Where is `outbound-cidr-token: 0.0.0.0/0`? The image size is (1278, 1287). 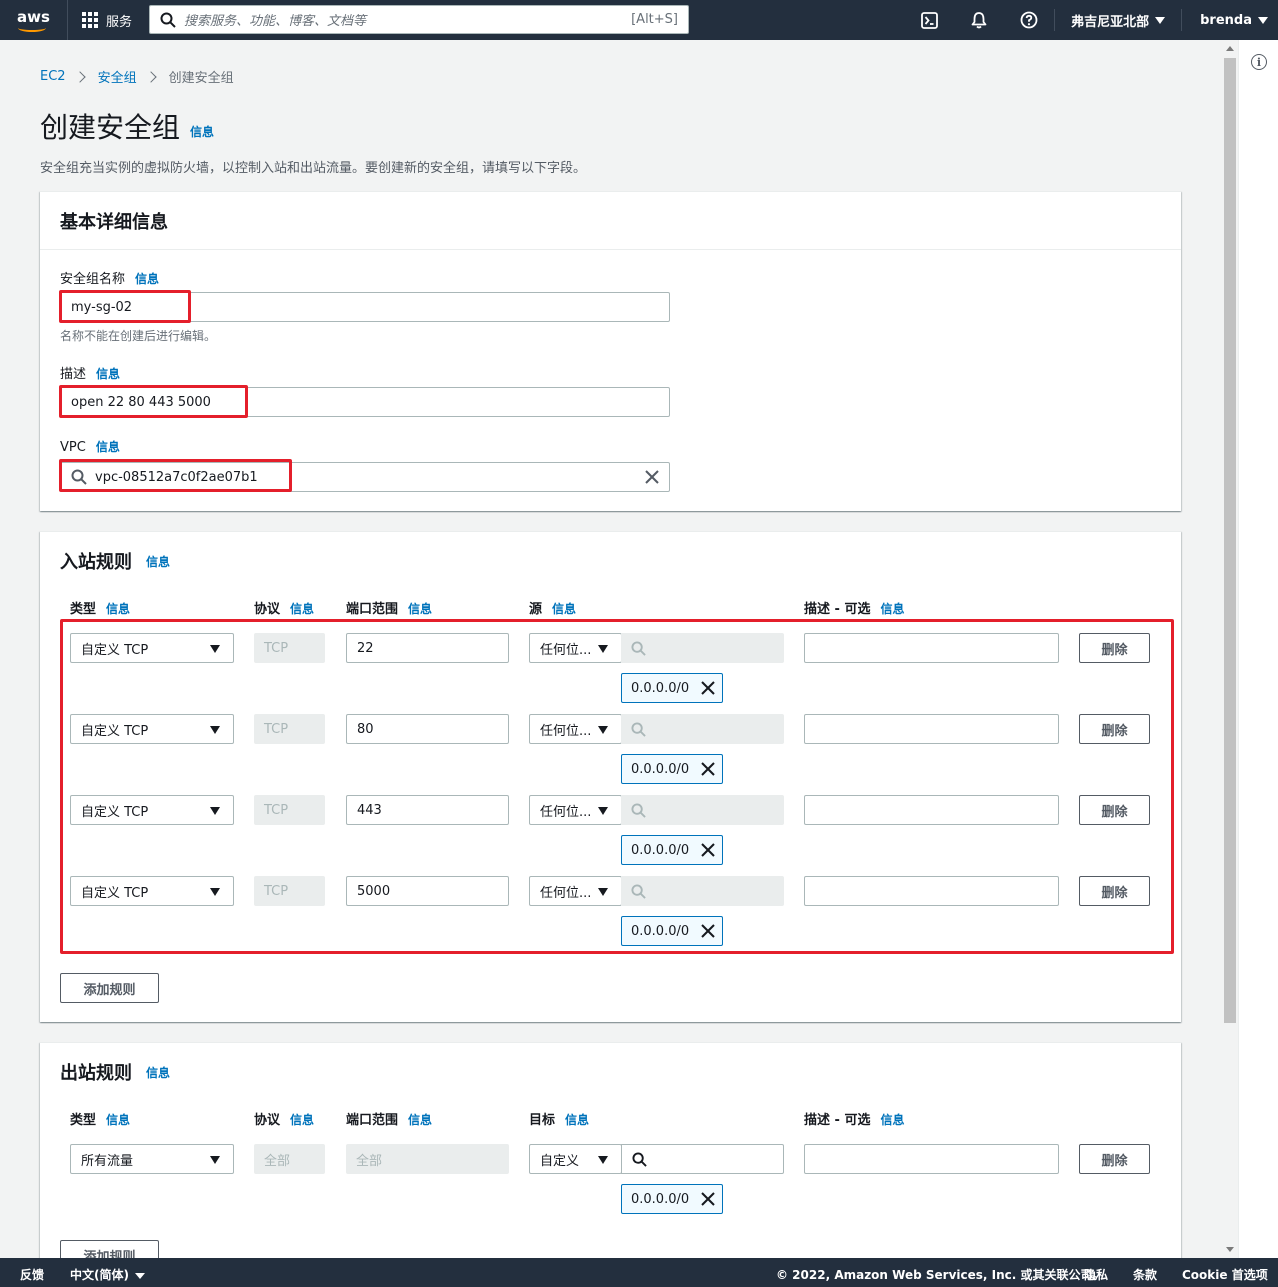
outbound-cidr-token: 0.0.0.0/0 is located at coordinates (672, 1199).